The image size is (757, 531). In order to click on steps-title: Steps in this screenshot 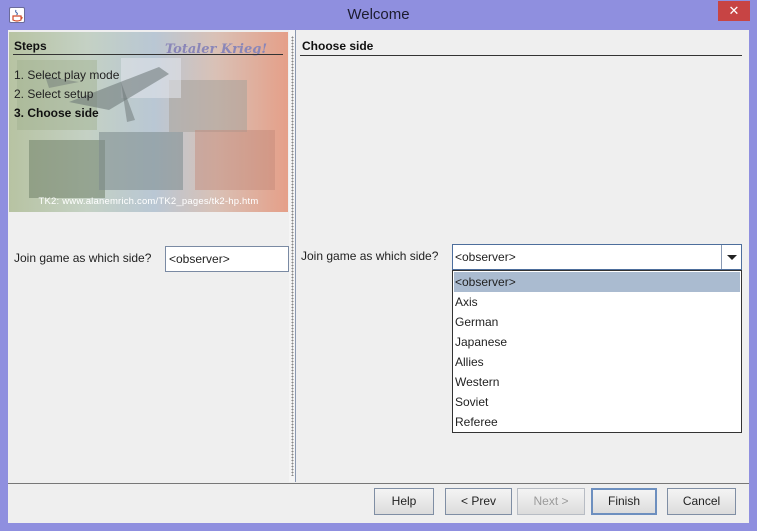, I will do `click(30, 46)`.